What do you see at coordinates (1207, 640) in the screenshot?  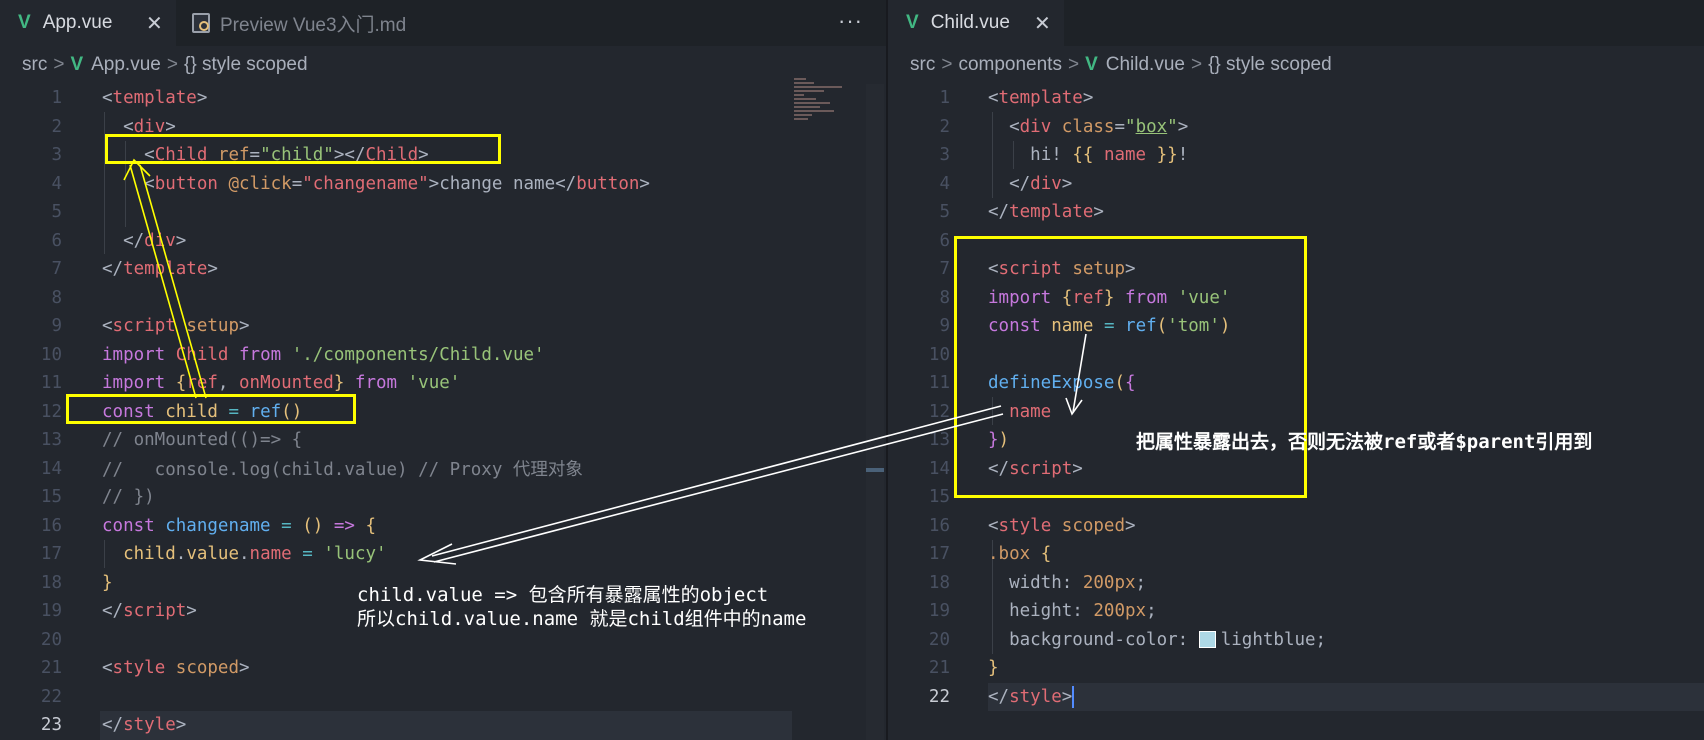 I see `color-swatch` at bounding box center [1207, 640].